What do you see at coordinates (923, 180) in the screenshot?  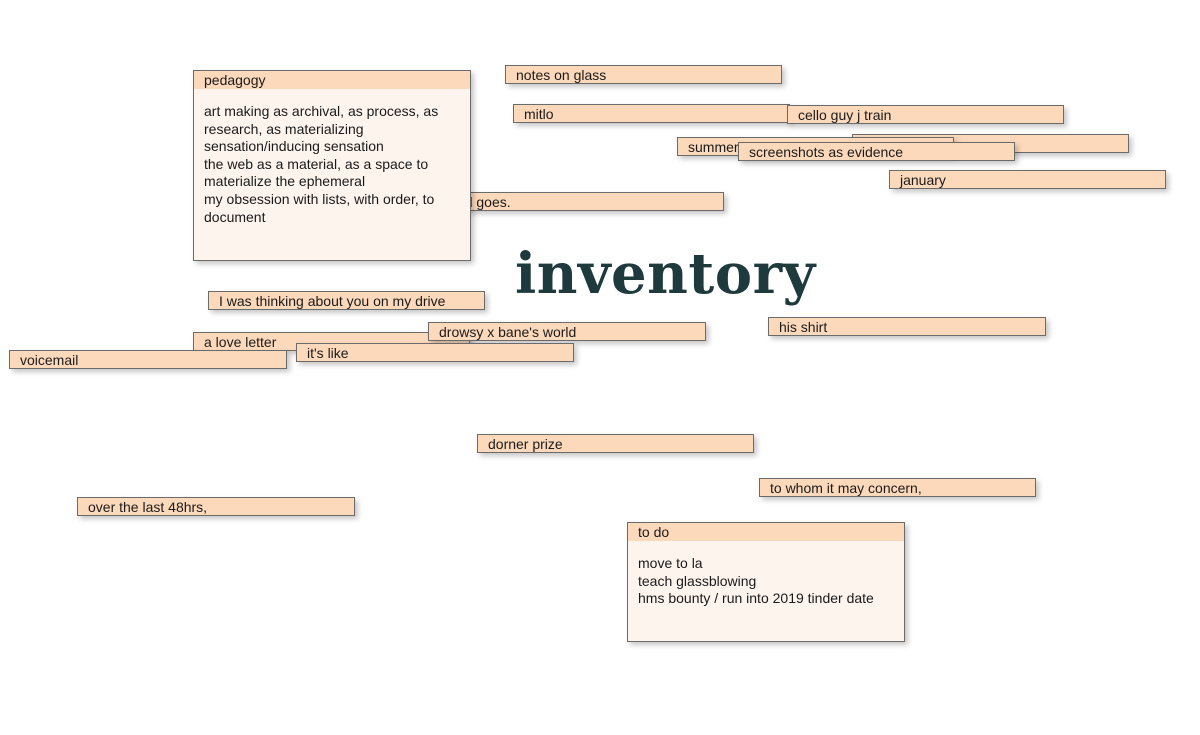 I see `note-label: january` at bounding box center [923, 180].